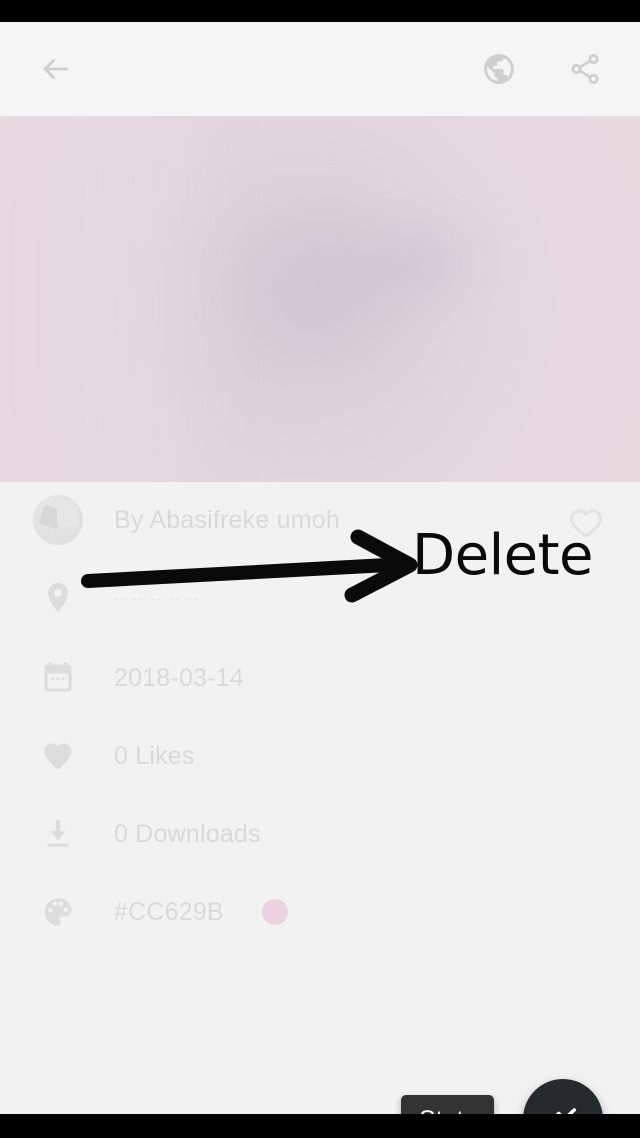 The image size is (640, 1138). I want to click on meta-row-downloads: 0 Downloads, so click(145, 834).